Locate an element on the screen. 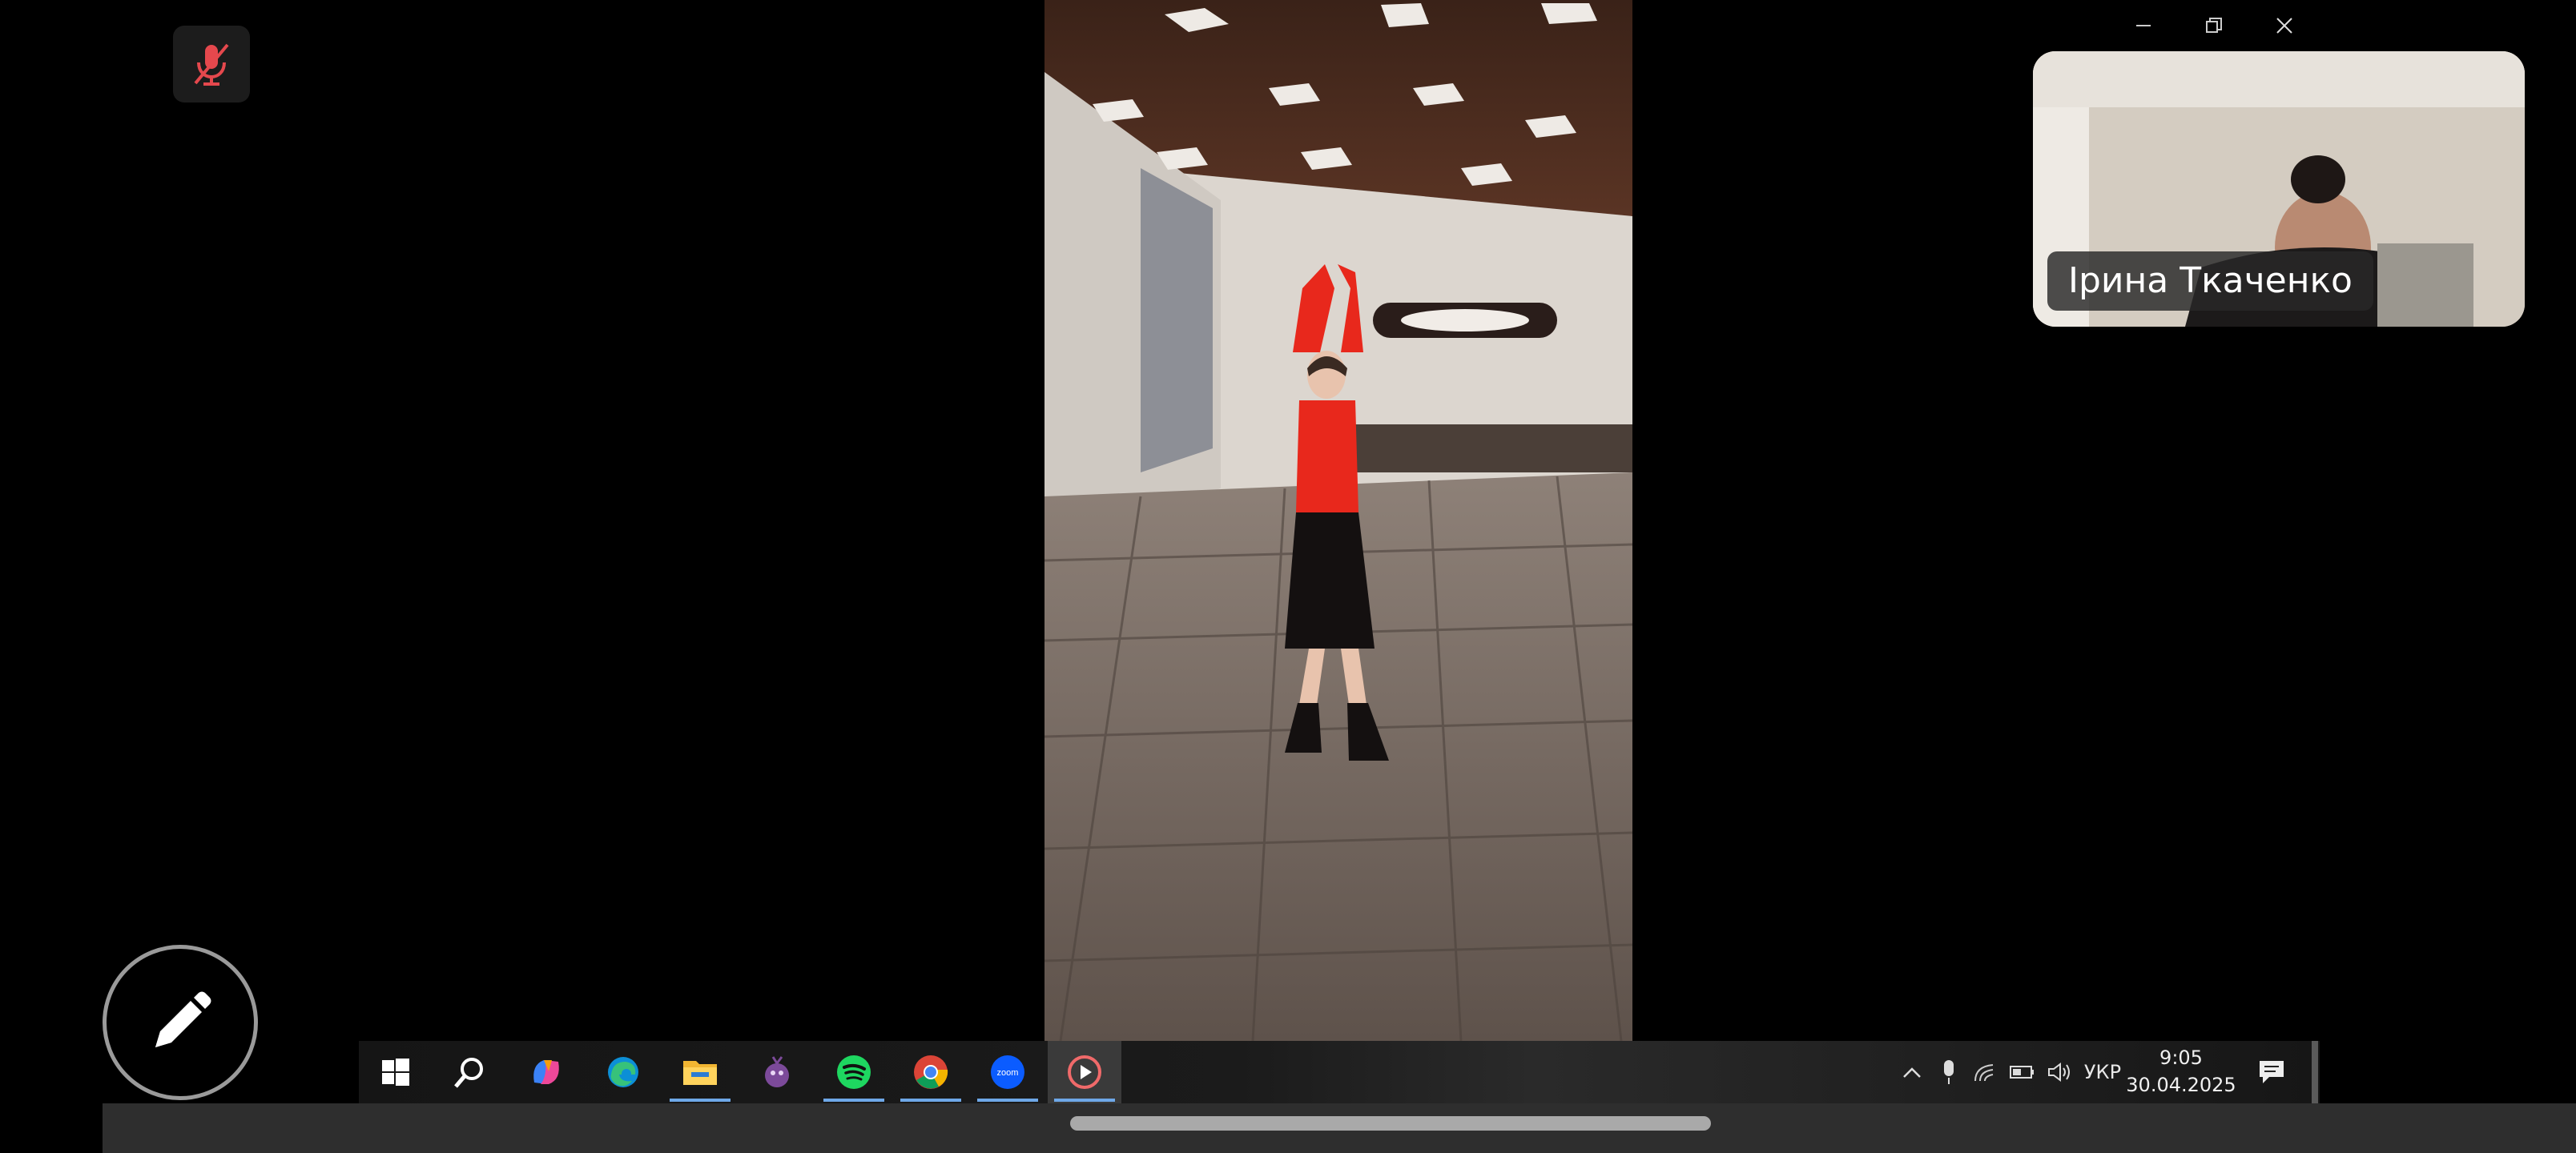  spotify-icon is located at coordinates (854, 1072).